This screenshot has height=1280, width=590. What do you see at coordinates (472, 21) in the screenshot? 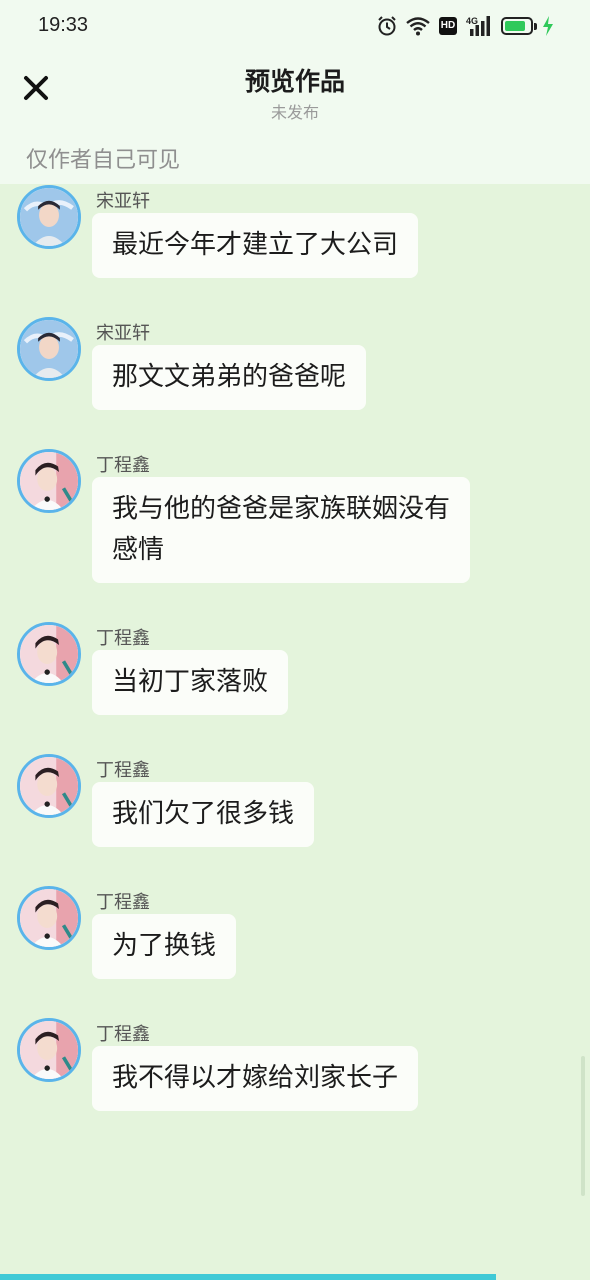
I see `network-type-label: 4G` at bounding box center [472, 21].